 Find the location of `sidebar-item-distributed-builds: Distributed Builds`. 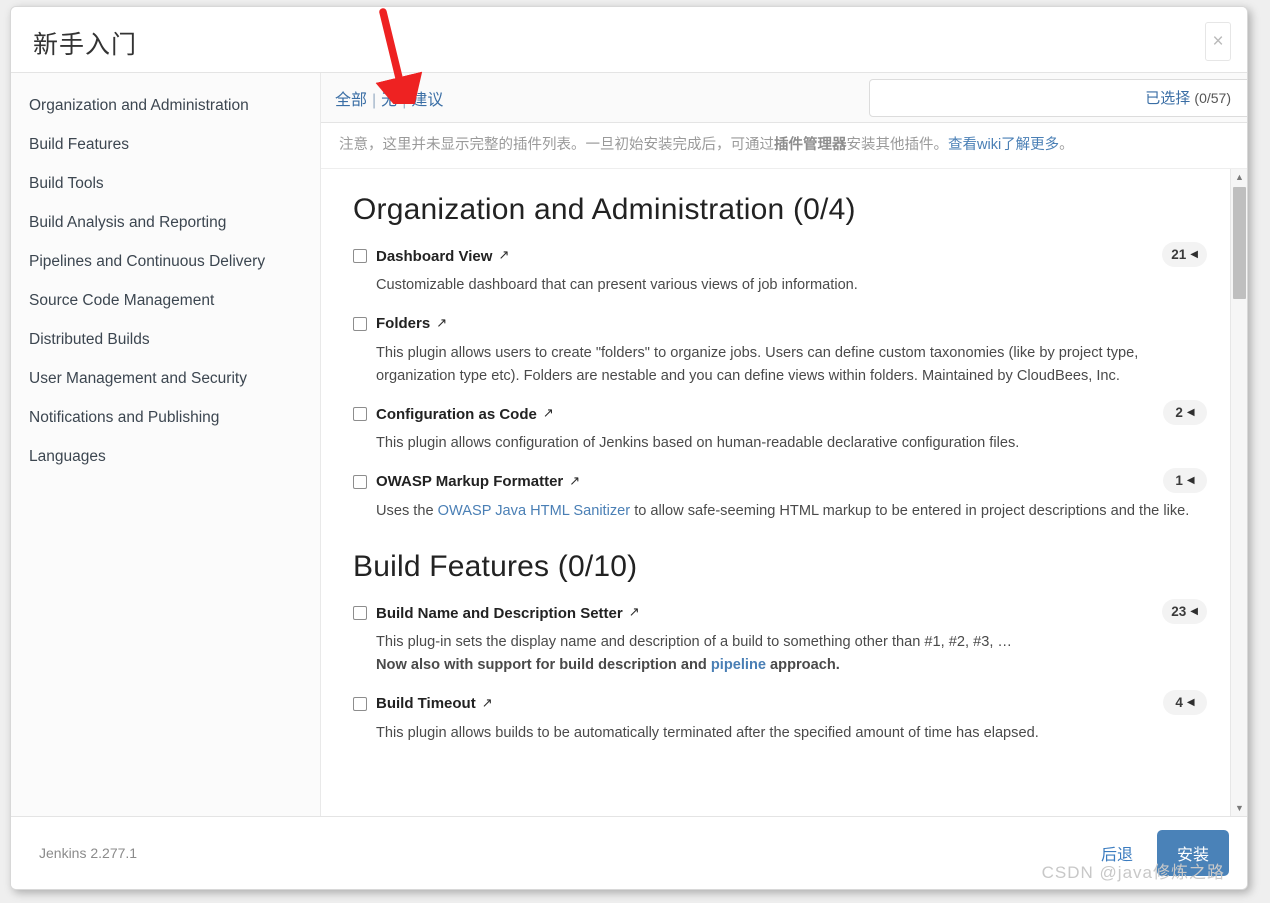

sidebar-item-distributed-builds: Distributed Builds is located at coordinates (165, 340).